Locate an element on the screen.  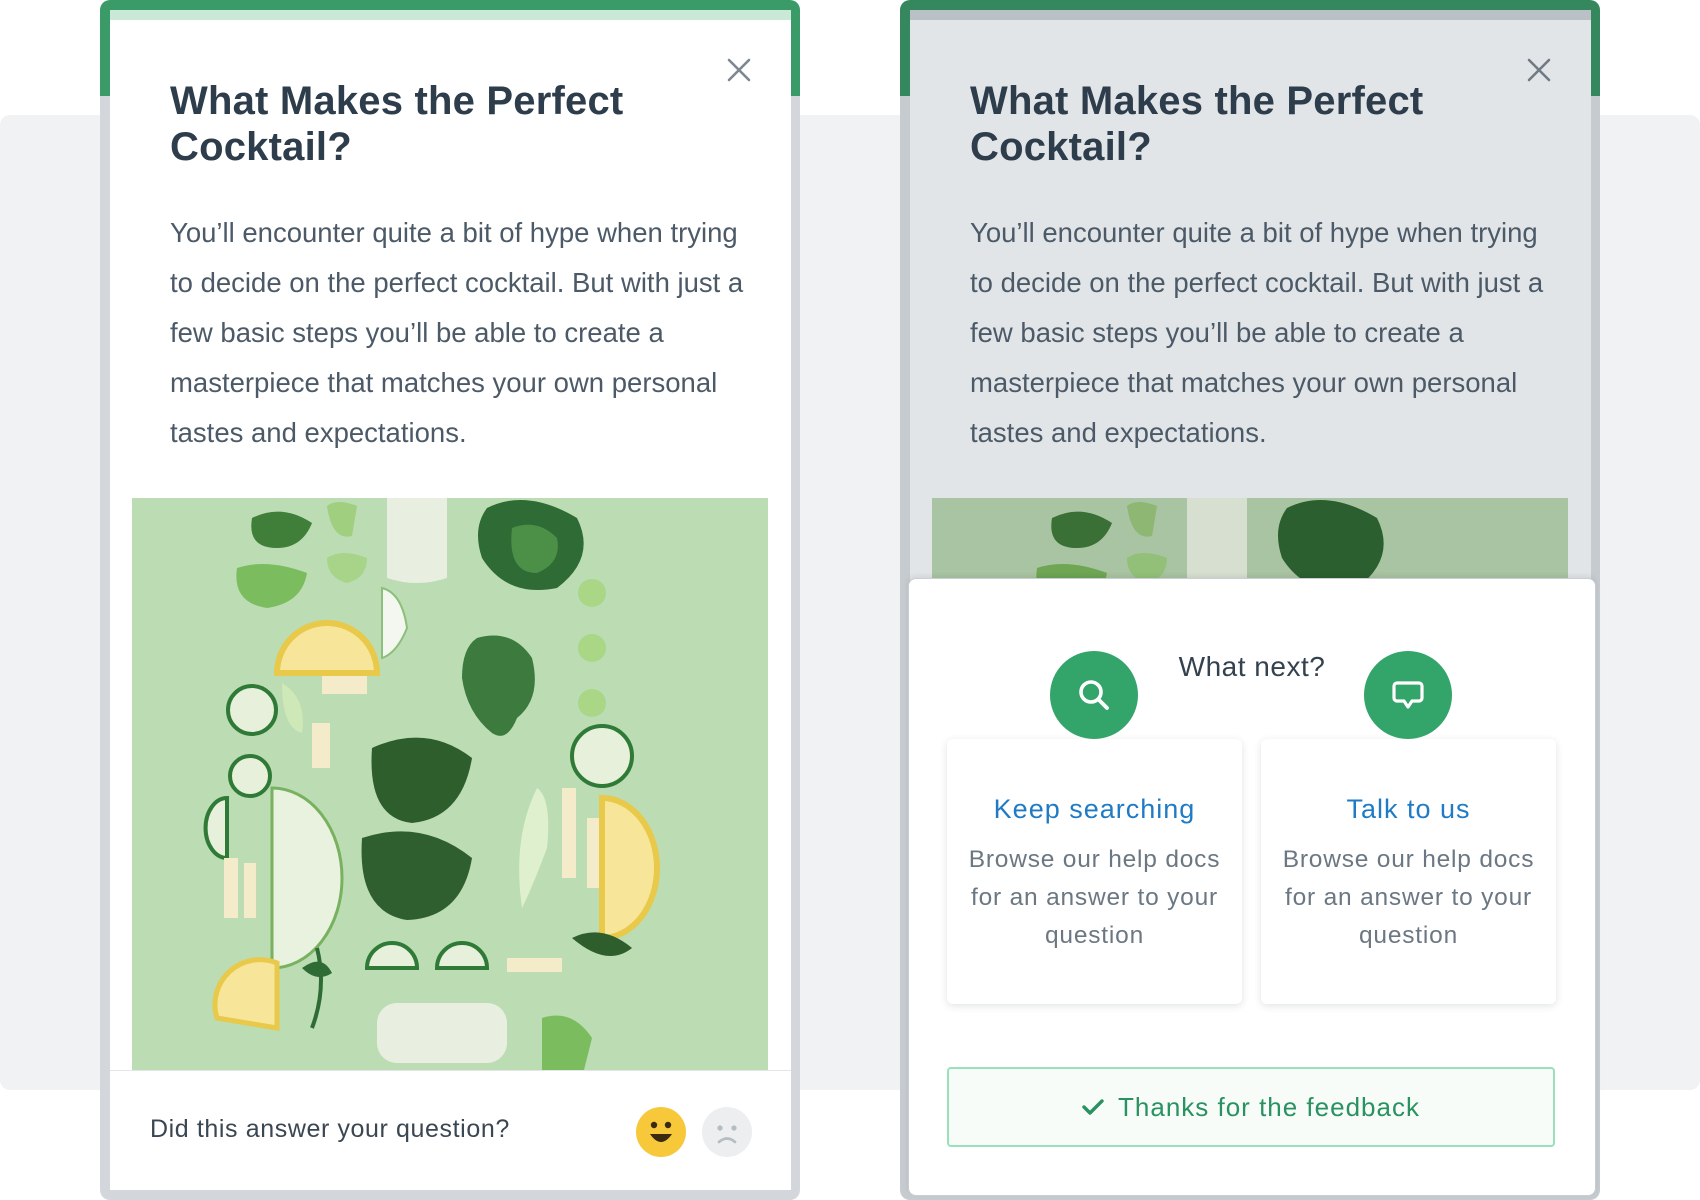
search-icon is located at coordinates (1094, 695).